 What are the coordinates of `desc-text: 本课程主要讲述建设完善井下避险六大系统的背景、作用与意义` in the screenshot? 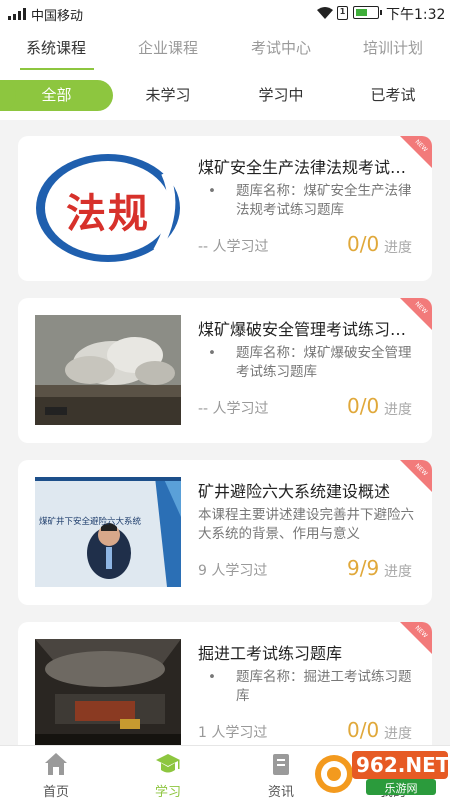 It's located at (306, 524).